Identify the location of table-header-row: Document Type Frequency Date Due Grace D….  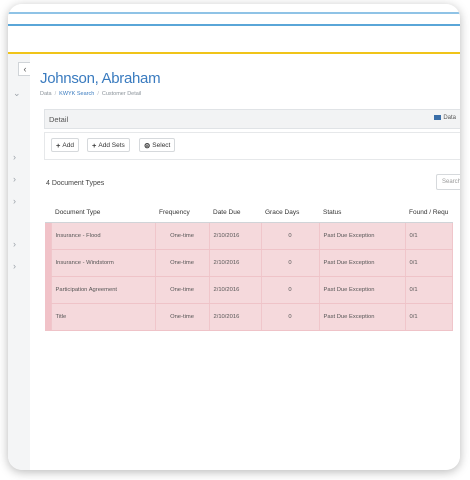
(249, 212).